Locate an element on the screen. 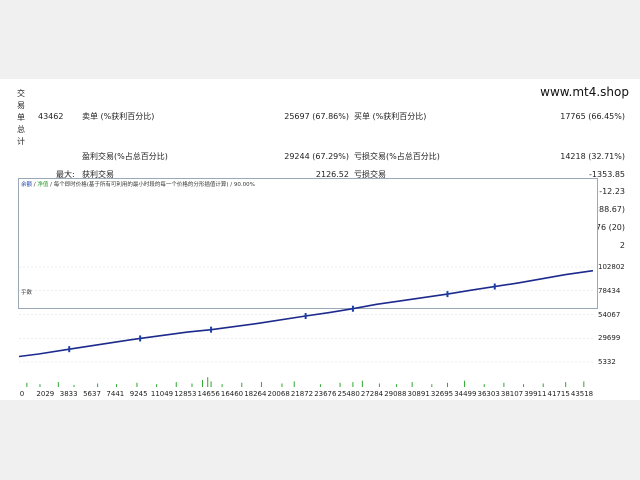 The height and width of the screenshot is (480, 640). x-tick-label-4: 7441 is located at coordinates (115, 394).